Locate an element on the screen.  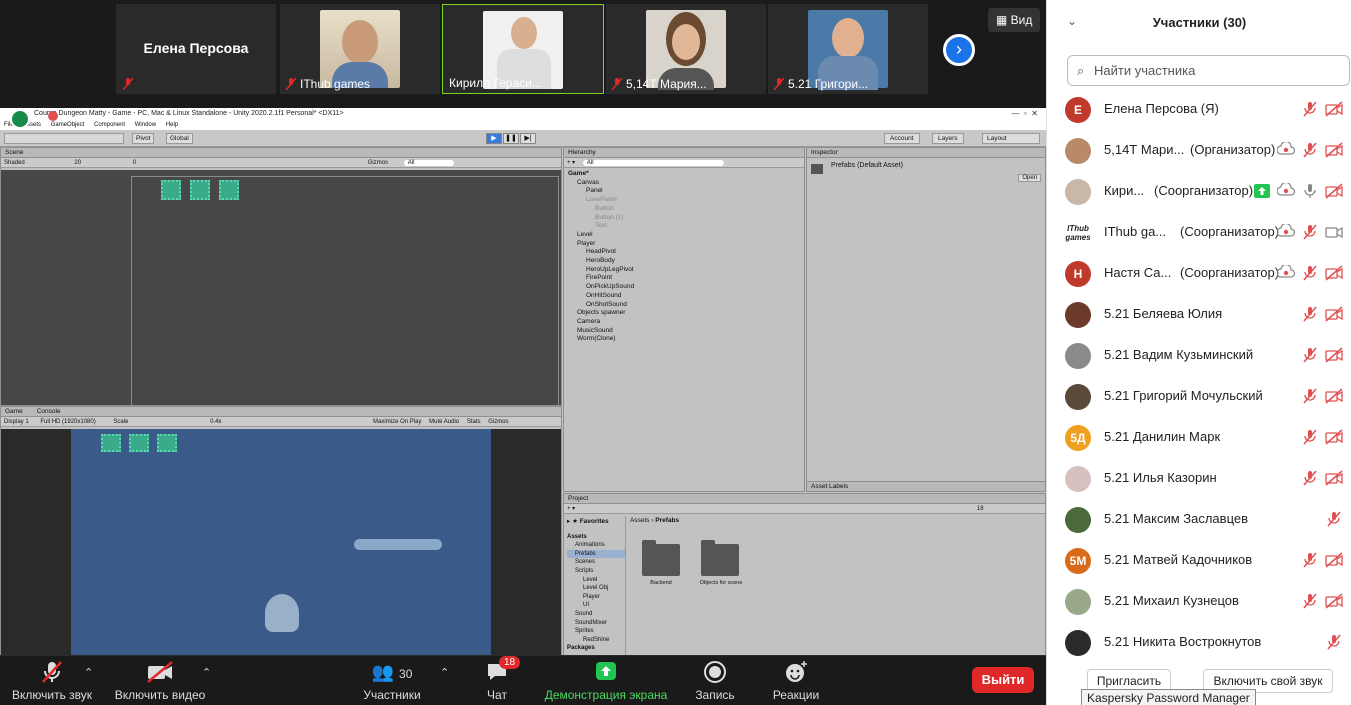
project-tree-item: Packages is located at coordinates (596, 648).